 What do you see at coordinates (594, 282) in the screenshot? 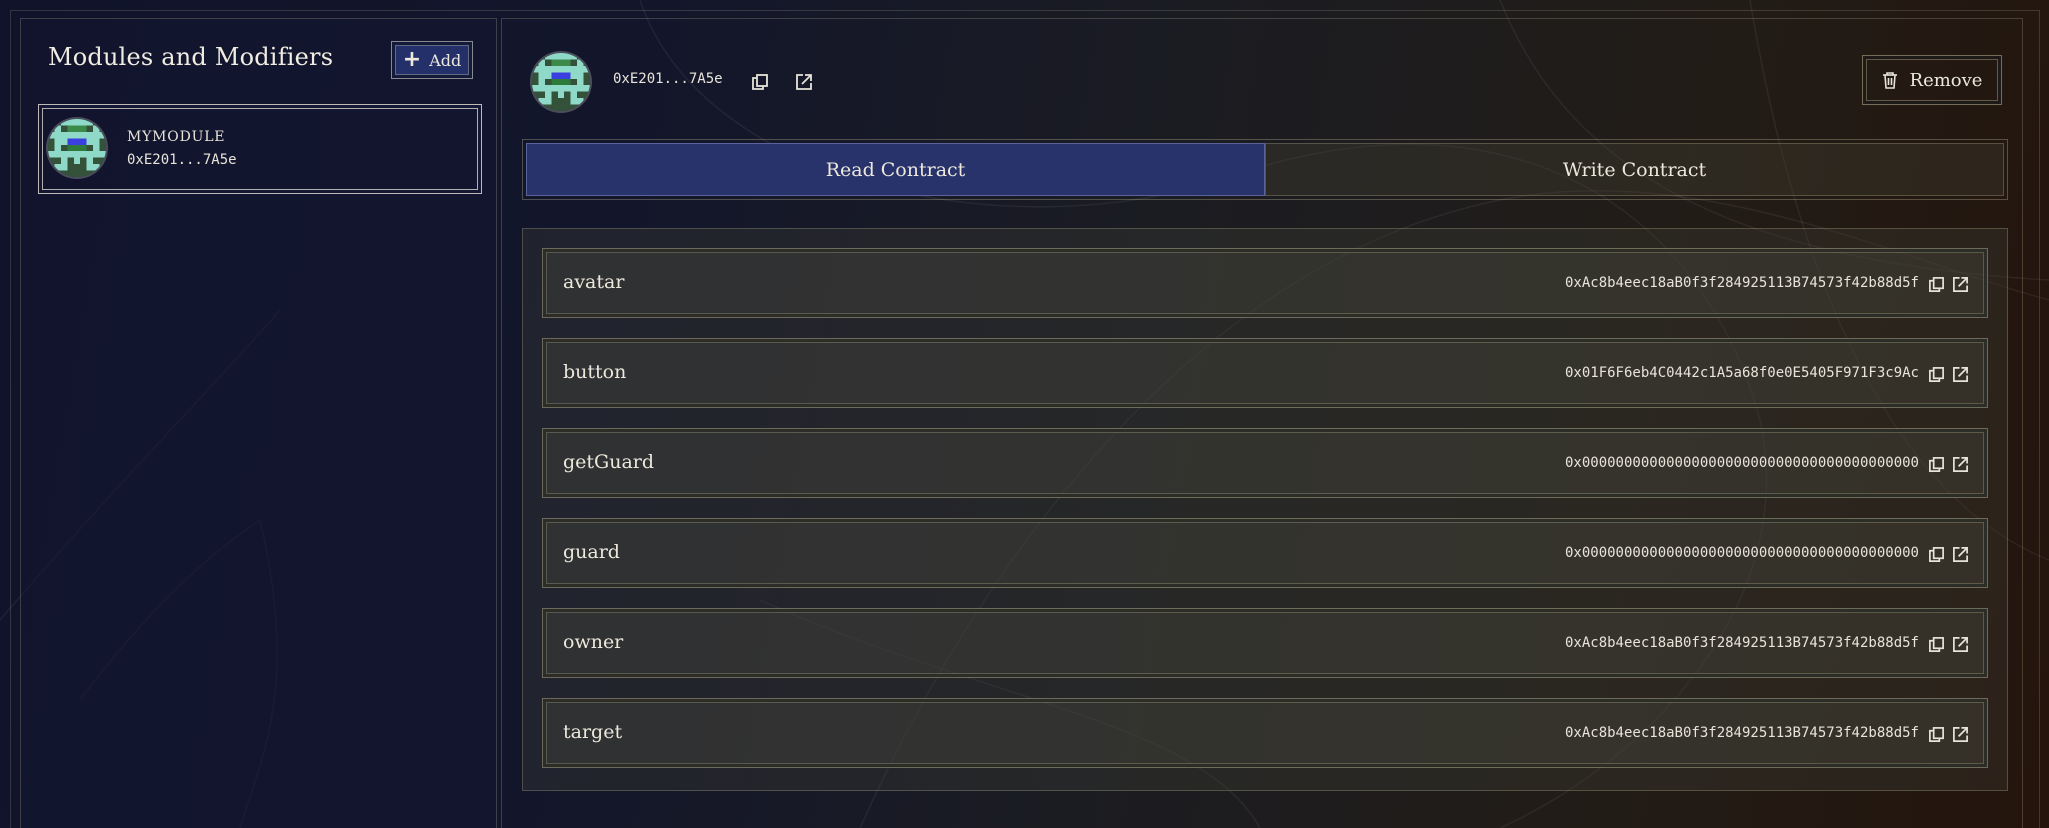
I see `field-name: avatar` at bounding box center [594, 282].